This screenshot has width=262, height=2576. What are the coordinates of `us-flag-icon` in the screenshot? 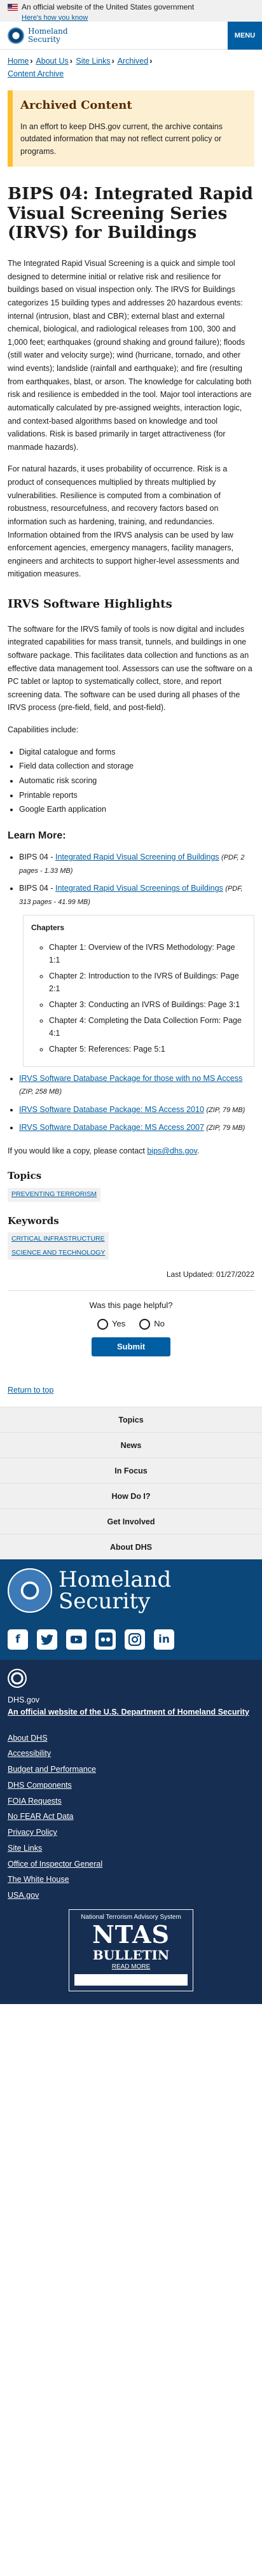 It's located at (13, 8).